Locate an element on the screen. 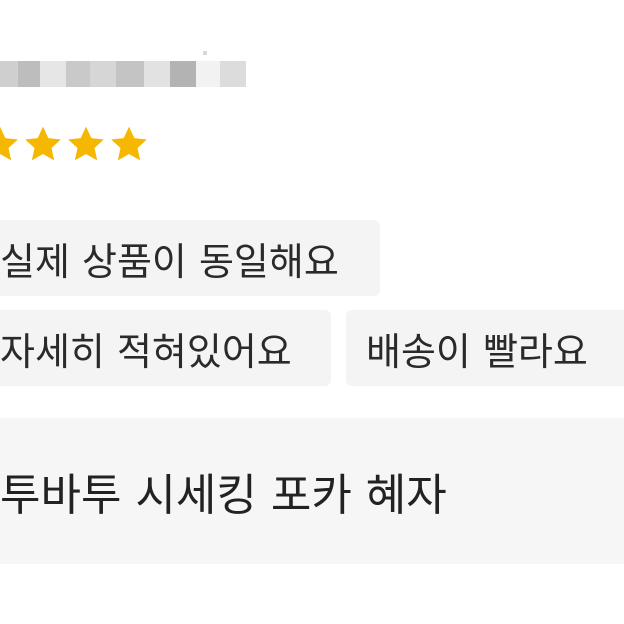  star-rating is located at coordinates (74, 145).